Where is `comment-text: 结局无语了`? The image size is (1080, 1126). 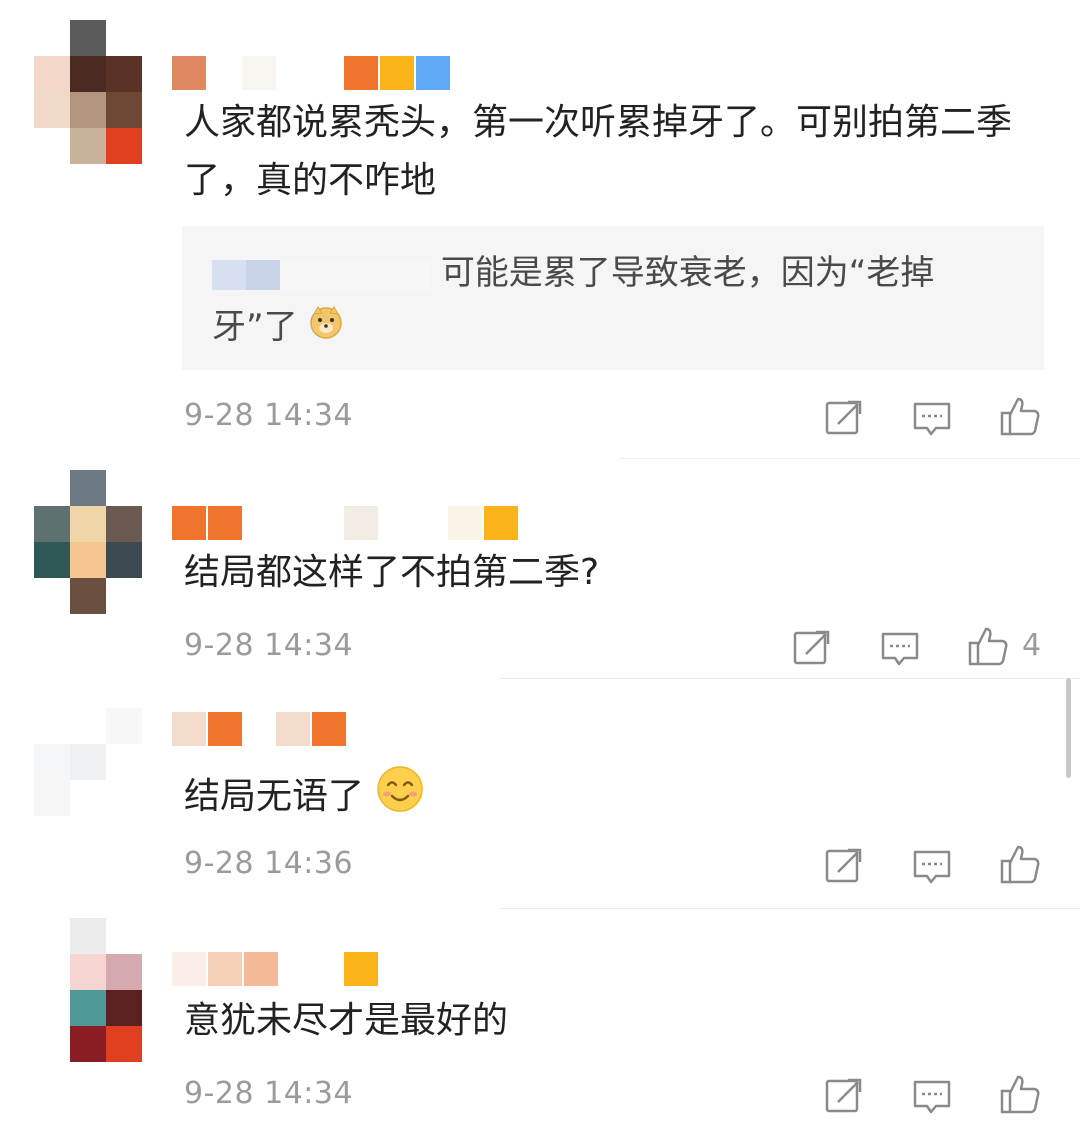 comment-text: 结局无语了 is located at coordinates (609, 798).